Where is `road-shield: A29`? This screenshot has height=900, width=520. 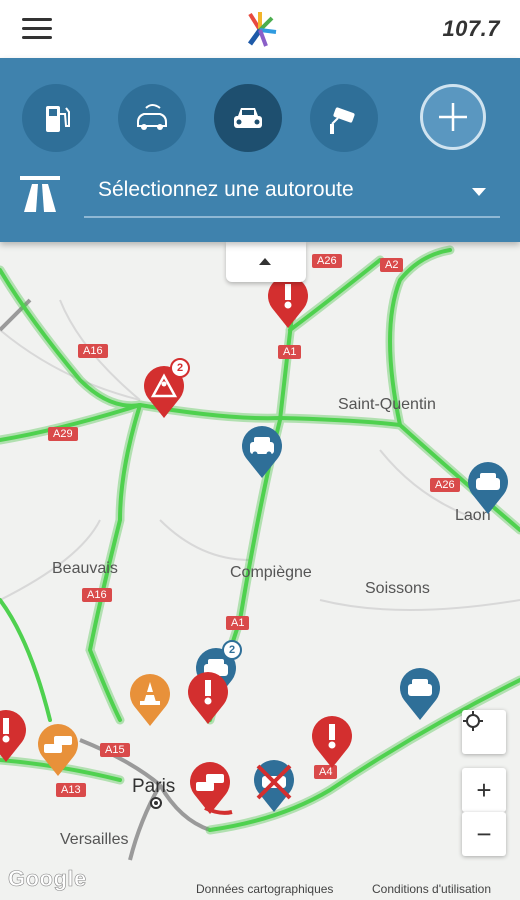
road-shield: A29 is located at coordinates (63, 434).